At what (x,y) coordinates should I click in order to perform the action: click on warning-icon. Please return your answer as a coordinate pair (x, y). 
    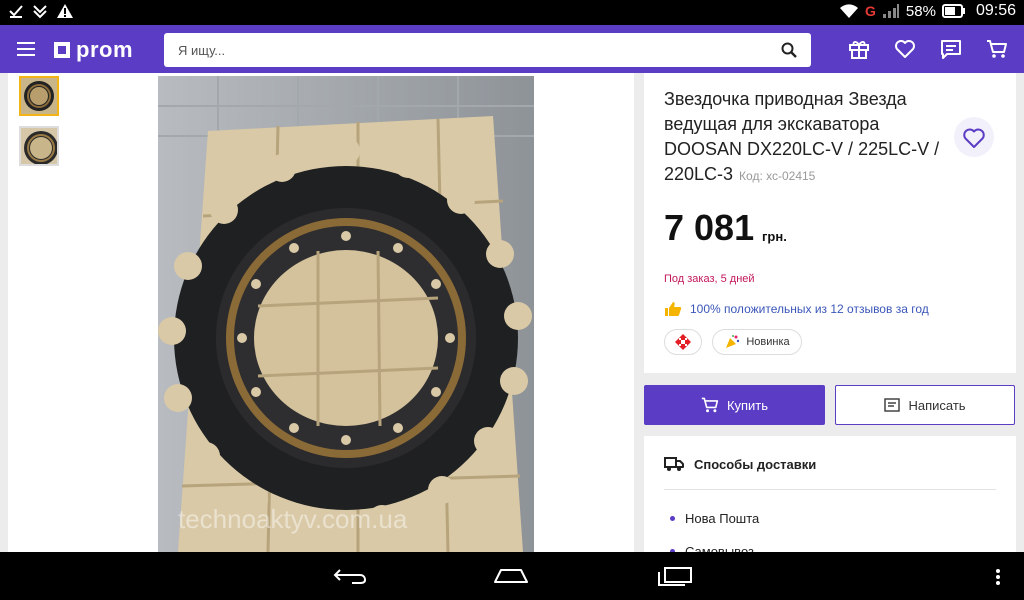
    Looking at the image, I should click on (65, 11).